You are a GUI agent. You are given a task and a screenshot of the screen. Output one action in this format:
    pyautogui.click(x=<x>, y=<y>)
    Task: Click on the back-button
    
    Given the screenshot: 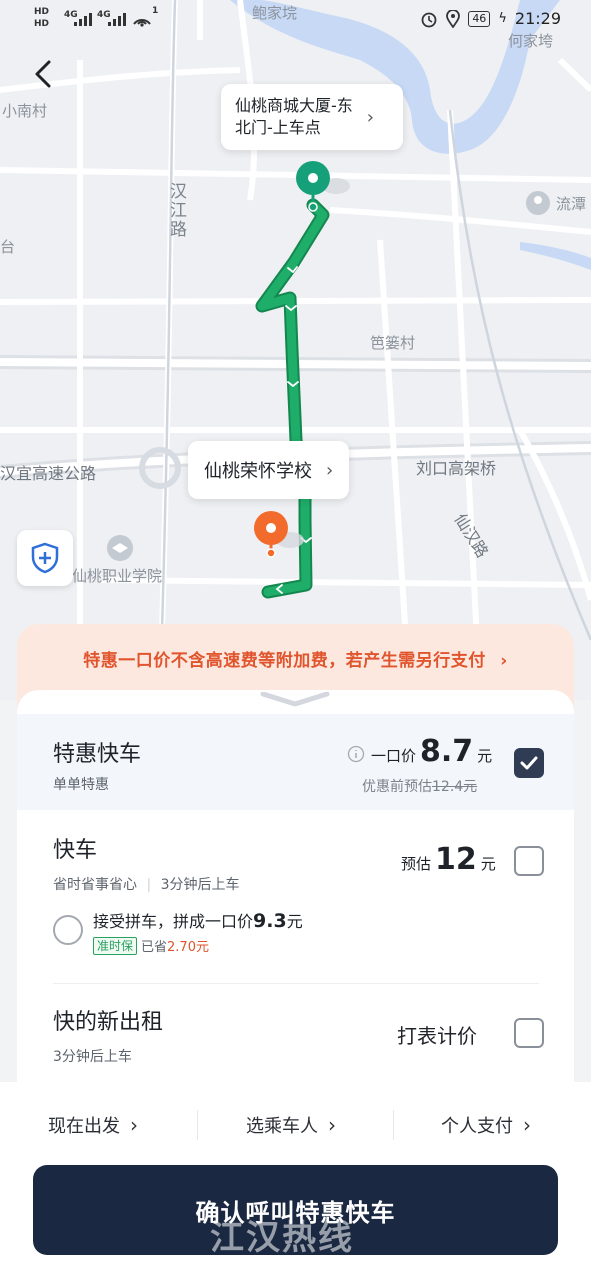 What is the action you would take?
    pyautogui.click(x=43, y=74)
    